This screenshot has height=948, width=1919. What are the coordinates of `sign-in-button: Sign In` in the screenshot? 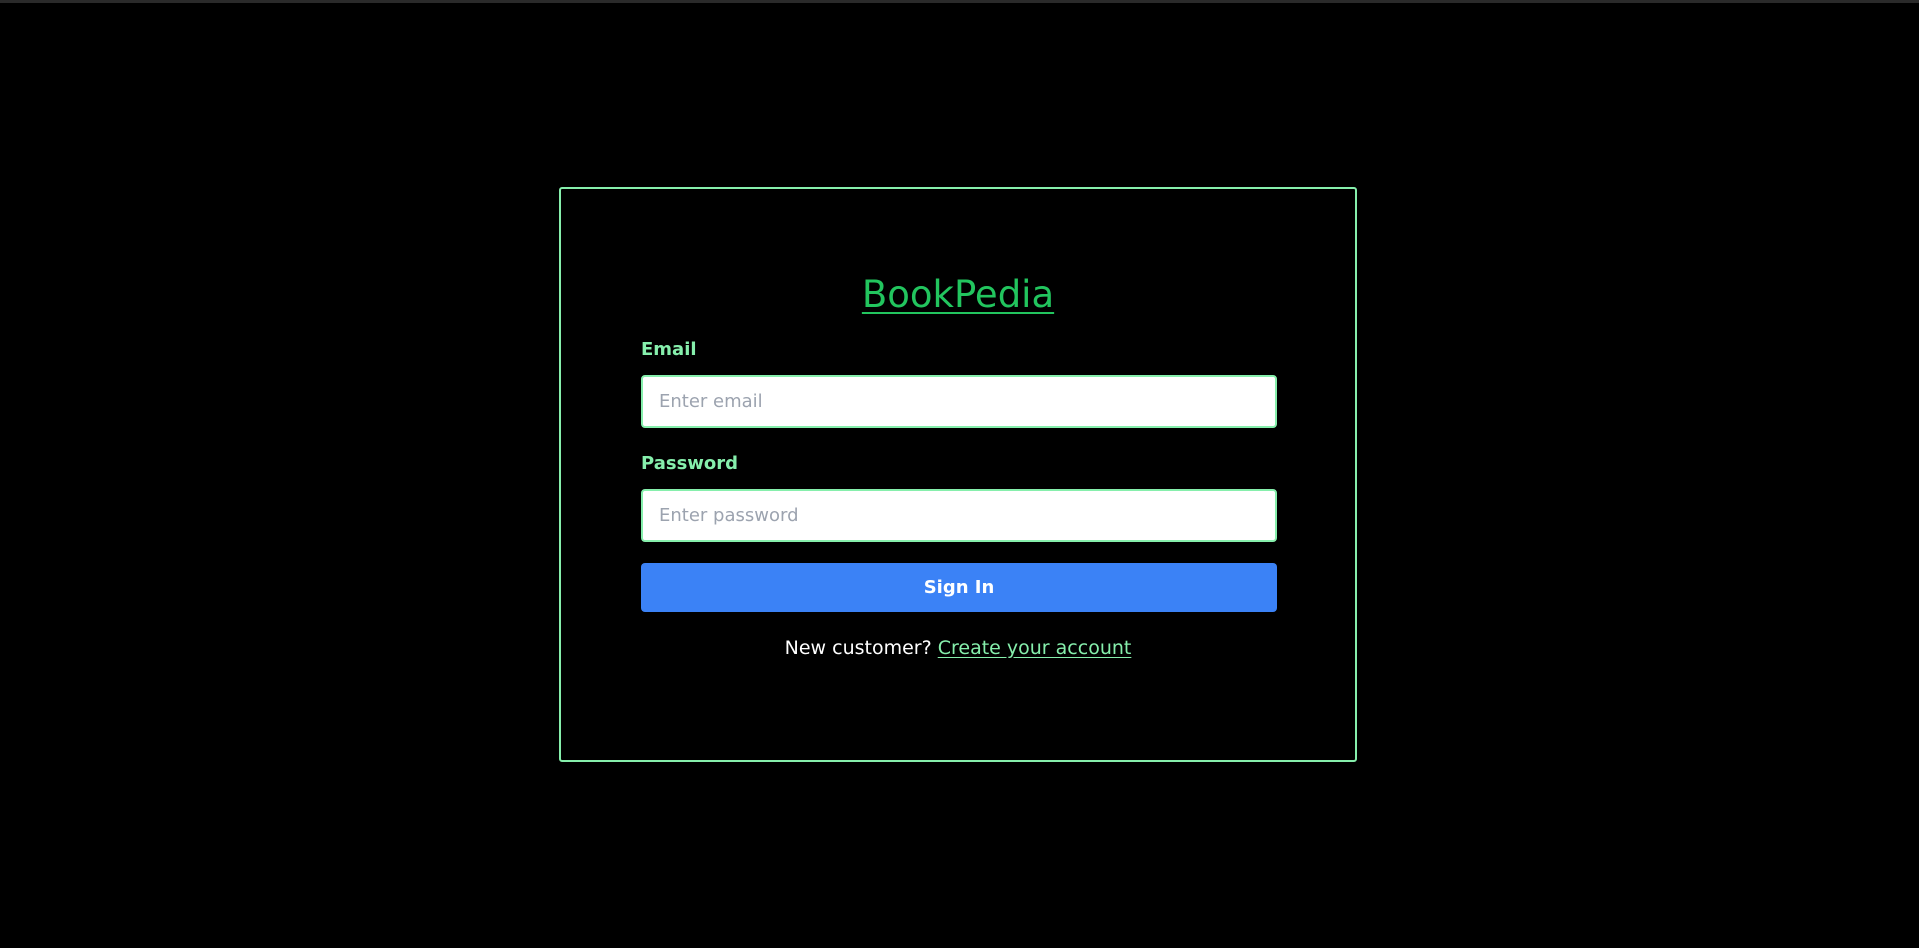 It's located at (959, 587).